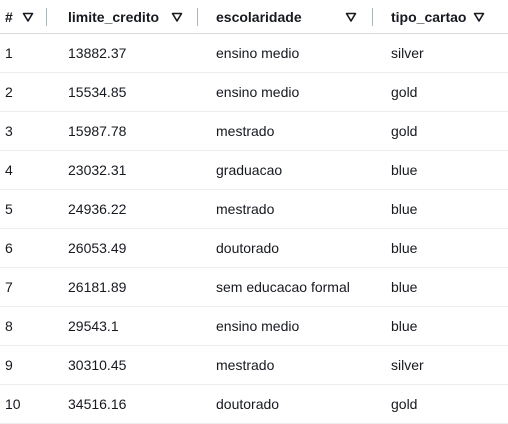 Image resolution: width=508 pixels, height=424 pixels. What do you see at coordinates (9, 92) in the screenshot?
I see `cell-index: 2` at bounding box center [9, 92].